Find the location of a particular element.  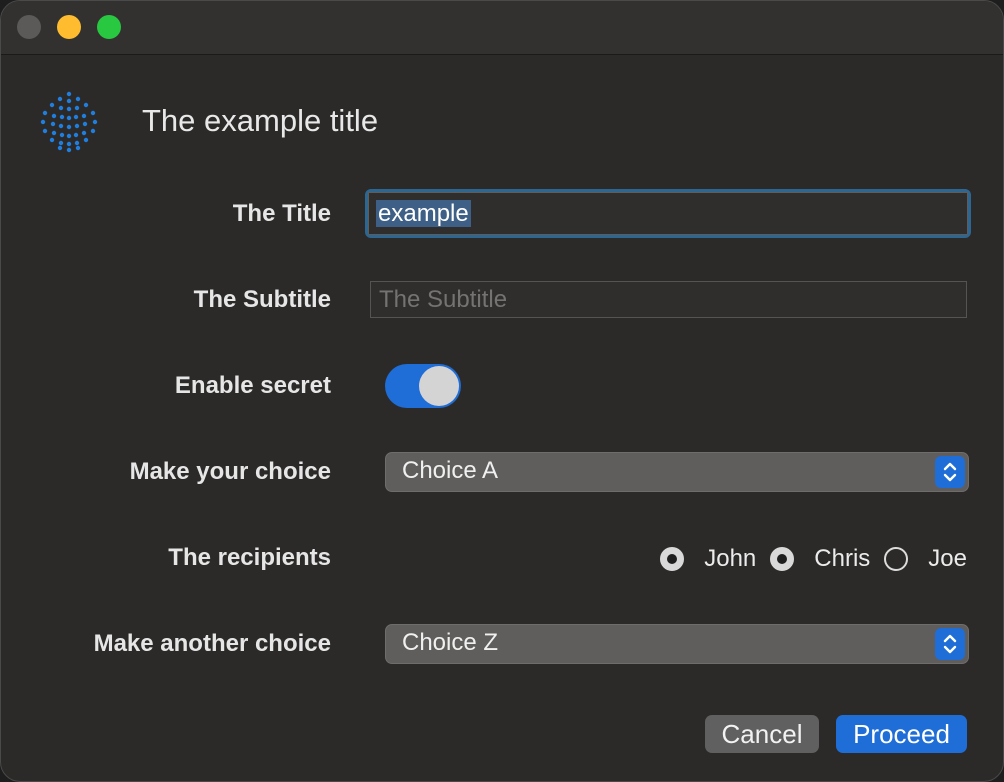

radio-label-chris: Chris is located at coordinates (842, 558).